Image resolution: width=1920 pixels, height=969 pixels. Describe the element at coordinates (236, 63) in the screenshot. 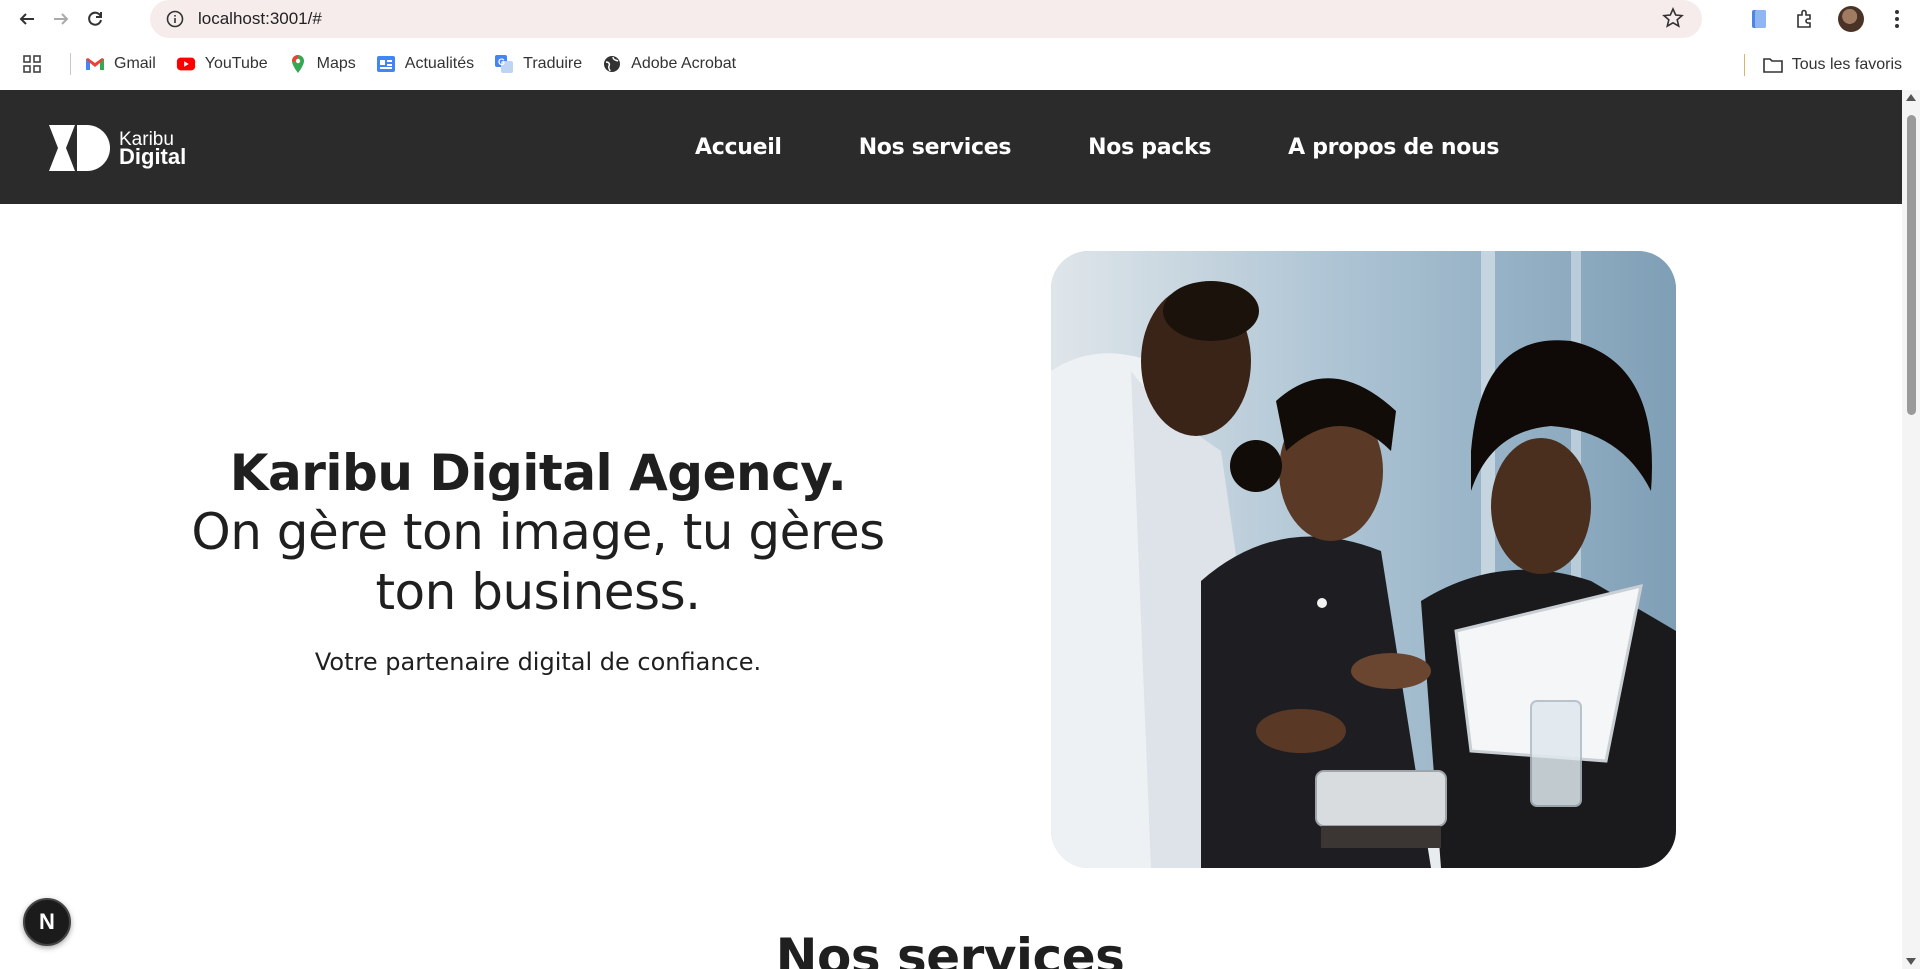

I see `bookmark-label: YouTube` at that location.